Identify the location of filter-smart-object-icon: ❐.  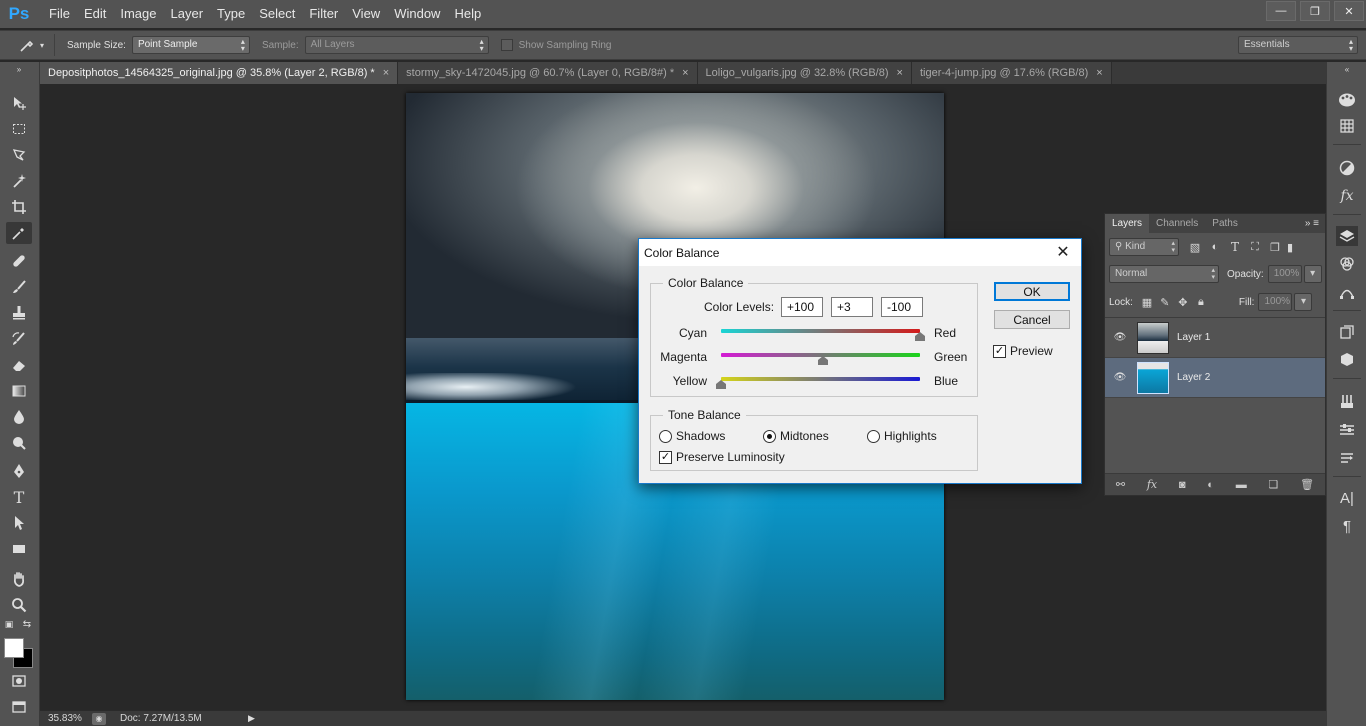
(1275, 247).